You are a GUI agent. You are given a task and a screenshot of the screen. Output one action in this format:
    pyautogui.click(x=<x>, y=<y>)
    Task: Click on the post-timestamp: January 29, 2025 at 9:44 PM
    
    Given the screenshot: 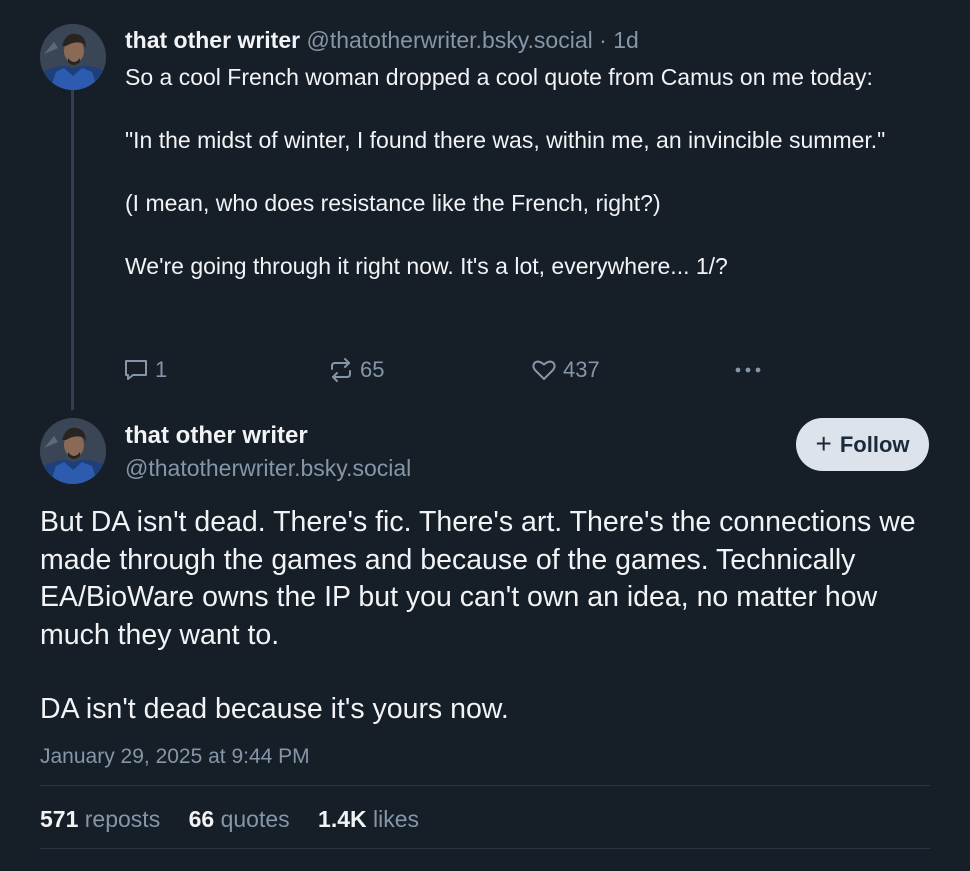 What is the action you would take?
    pyautogui.click(x=175, y=757)
    